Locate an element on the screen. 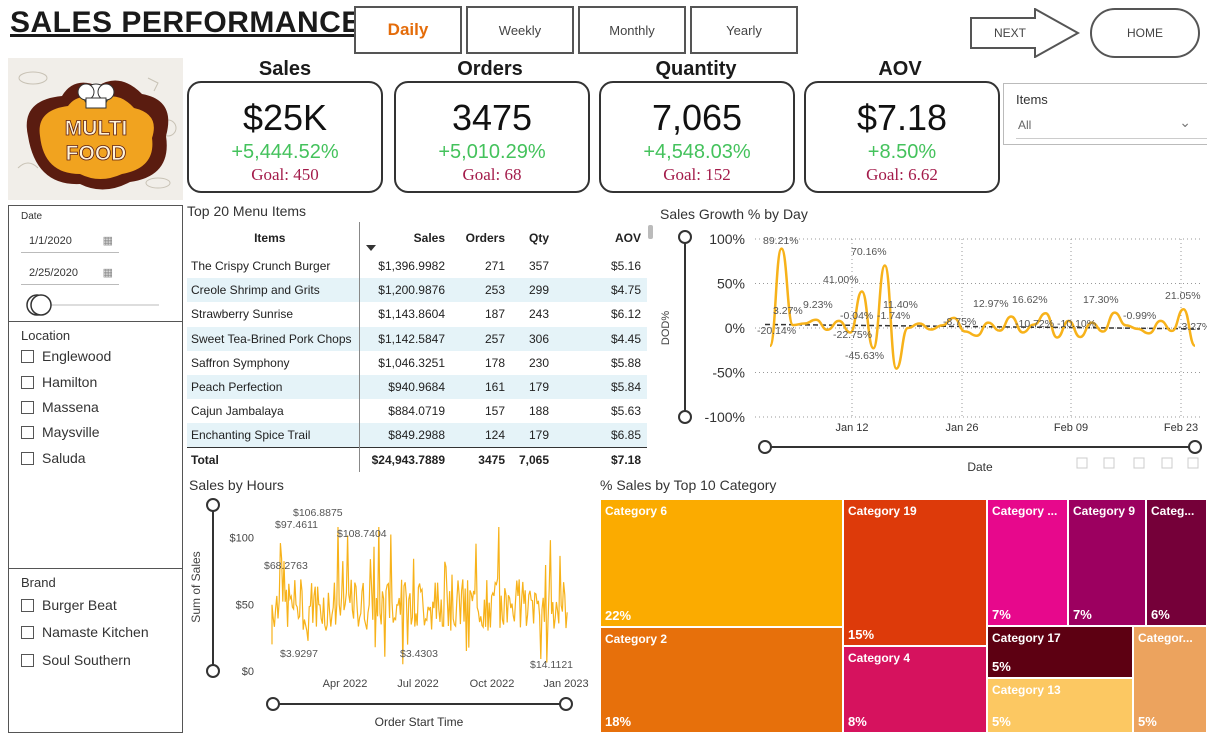 The image size is (1207, 733). table-row: Peach Perfection $940.9684 161 179 $5.84 is located at coordinates (417, 387).